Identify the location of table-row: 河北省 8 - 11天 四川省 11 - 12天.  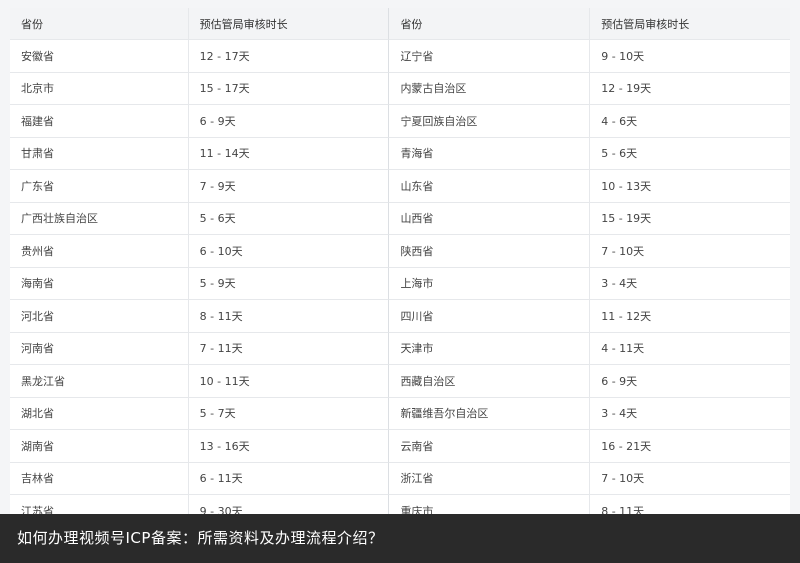
(400, 316).